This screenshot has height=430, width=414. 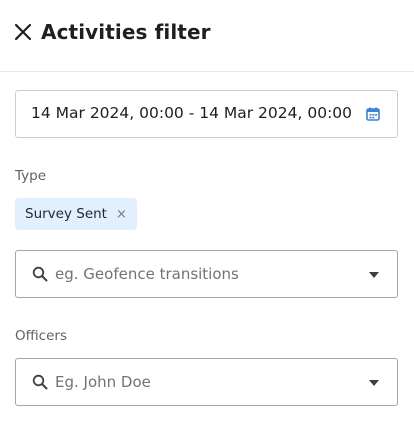 I want to click on calendar-icon, so click(x=373, y=114).